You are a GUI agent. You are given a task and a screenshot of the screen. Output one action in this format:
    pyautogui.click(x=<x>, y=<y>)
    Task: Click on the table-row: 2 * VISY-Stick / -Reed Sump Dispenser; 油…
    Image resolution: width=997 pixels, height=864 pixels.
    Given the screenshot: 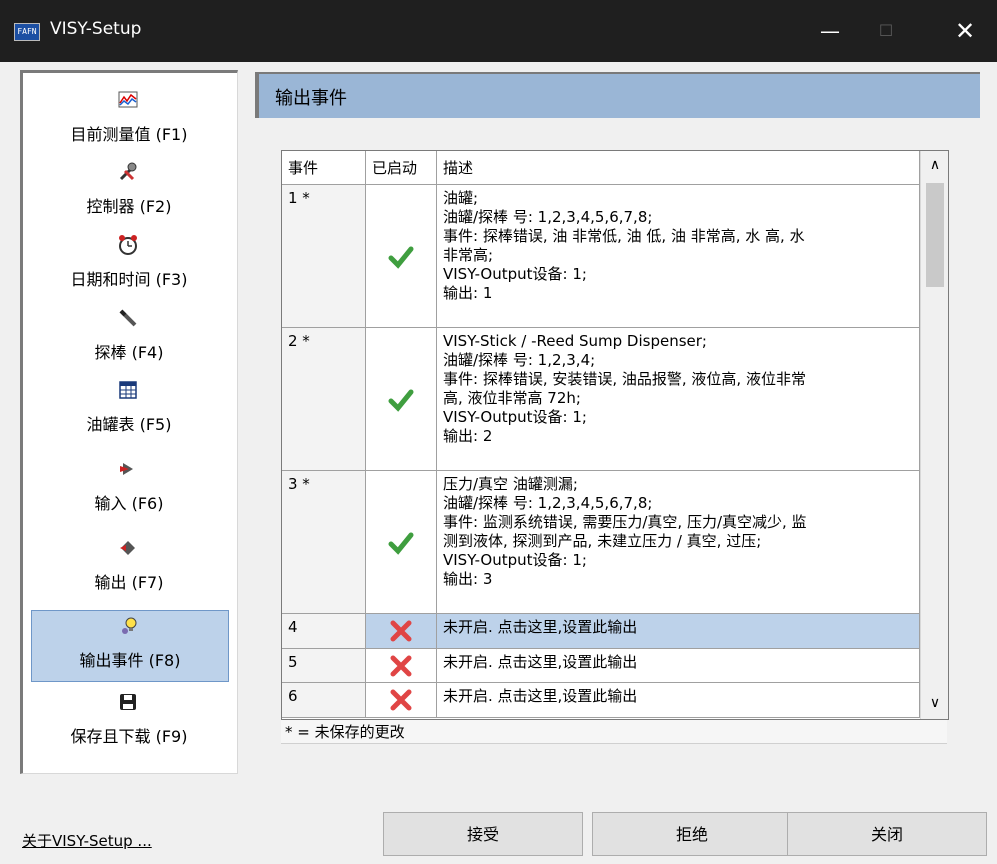 What is the action you would take?
    pyautogui.click(x=601, y=399)
    